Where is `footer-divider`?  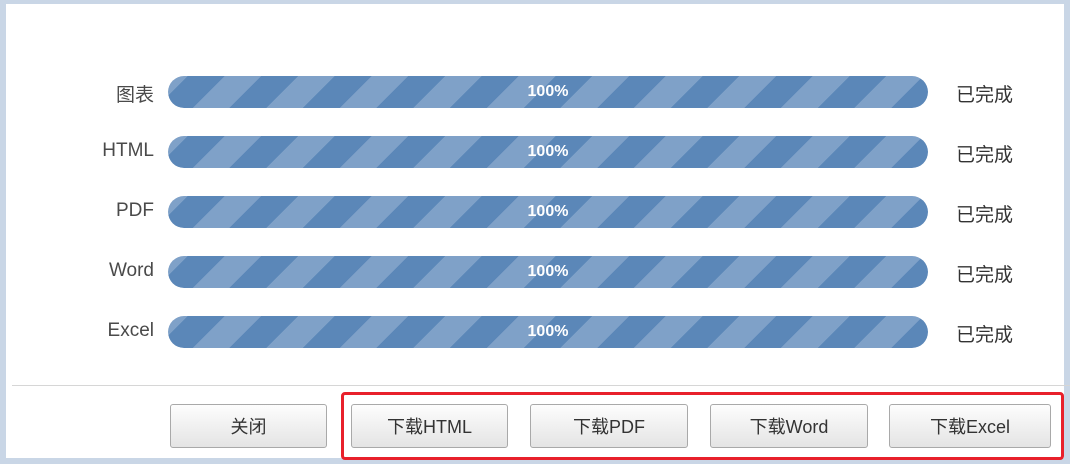
footer-divider is located at coordinates (541, 385).